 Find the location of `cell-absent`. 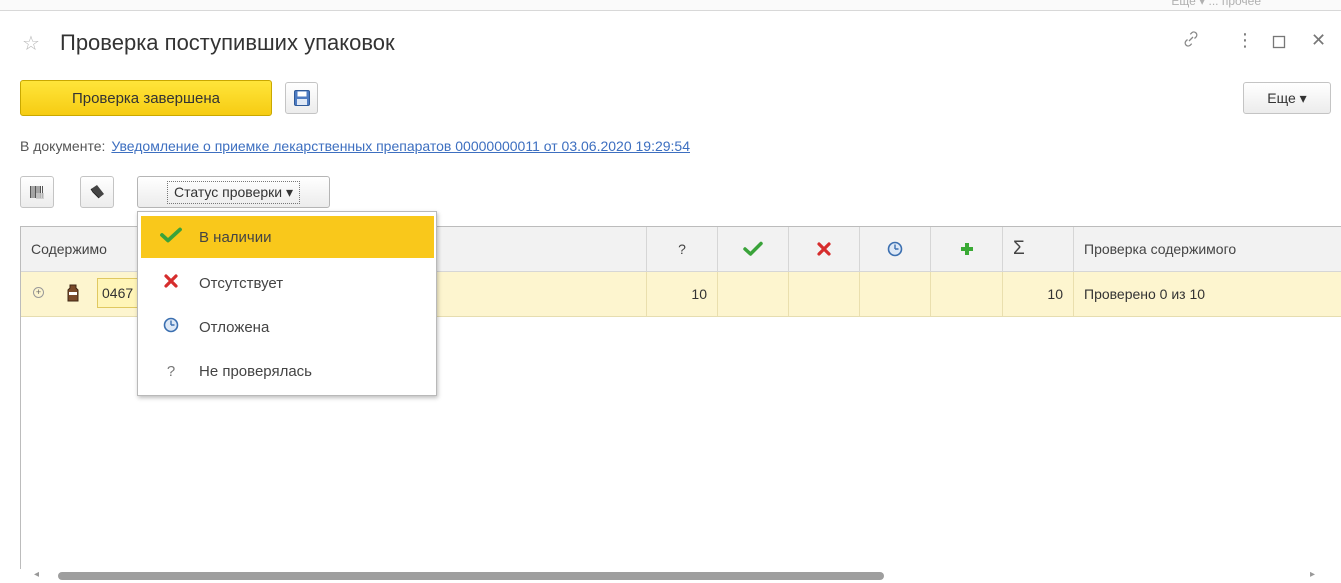

cell-absent is located at coordinates (824, 294).